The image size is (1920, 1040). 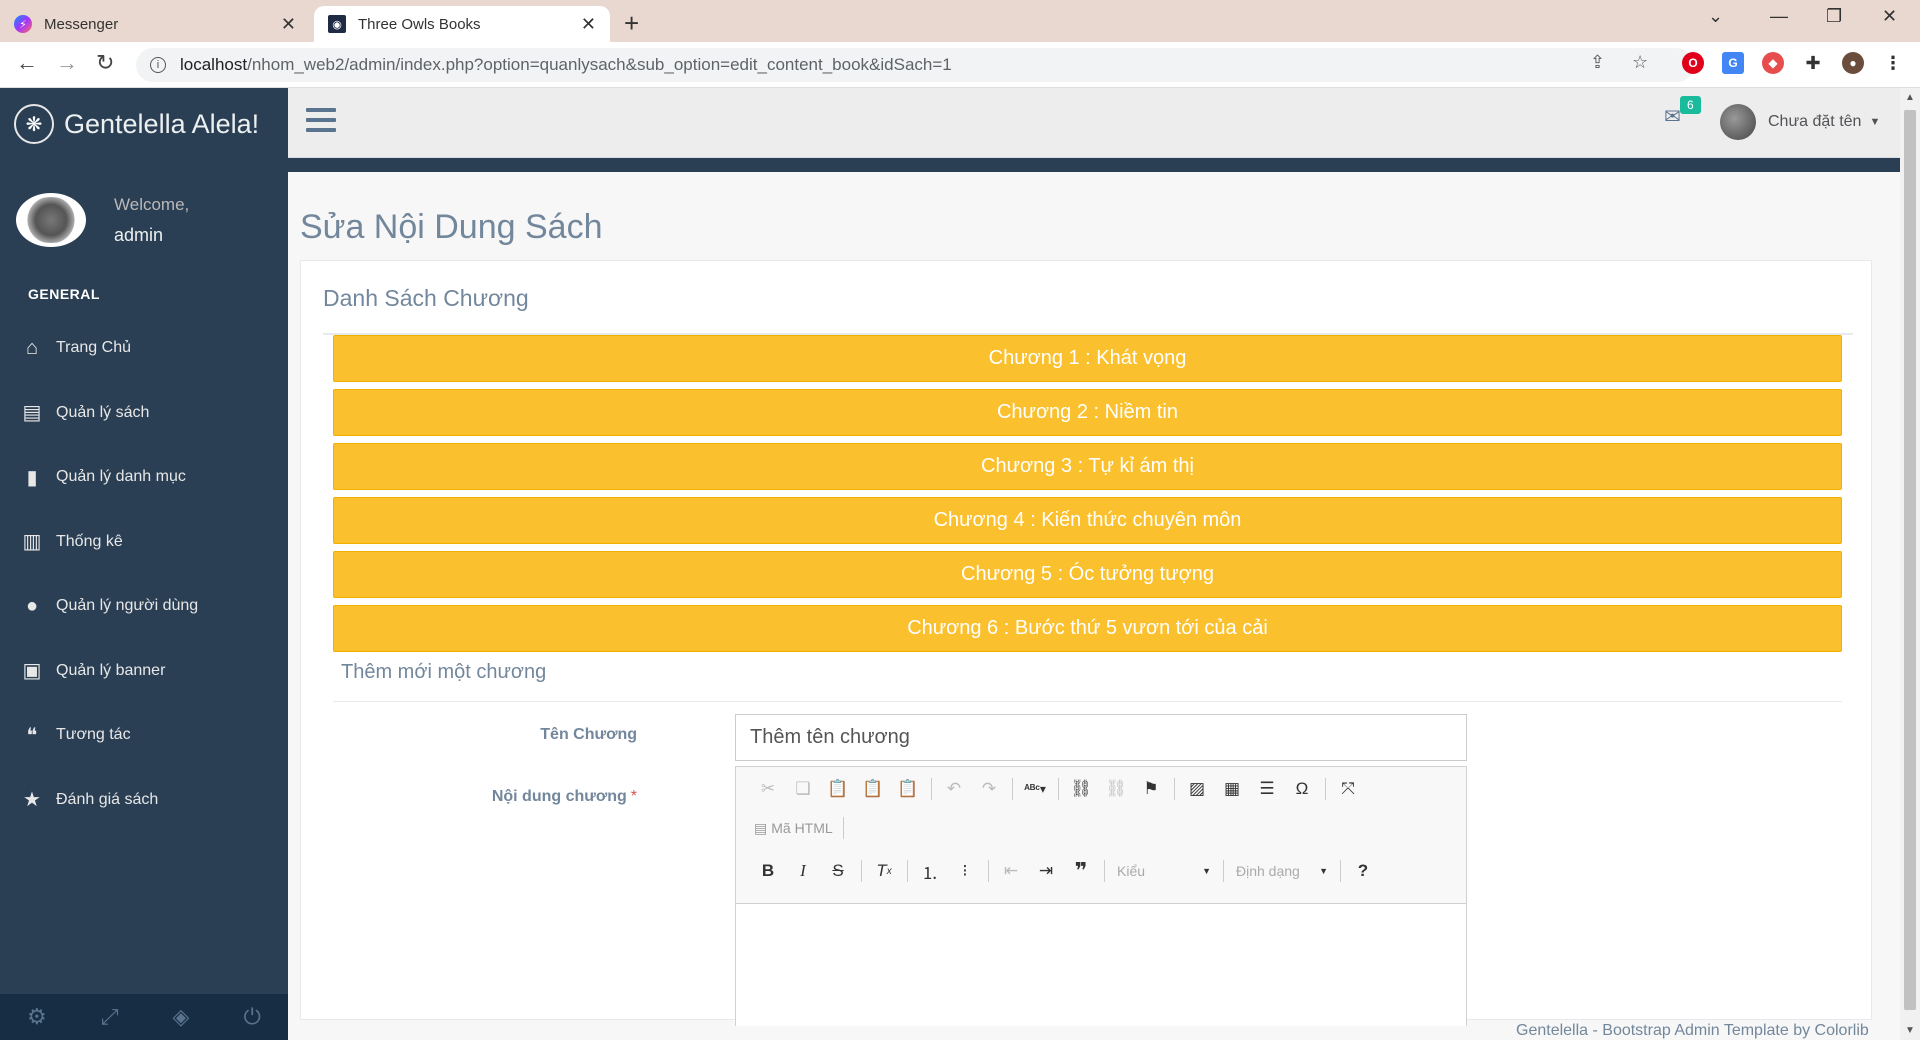 What do you see at coordinates (144, 348) in the screenshot?
I see `sidebar-item-trang-chu: ⌂ Trang Chủ` at bounding box center [144, 348].